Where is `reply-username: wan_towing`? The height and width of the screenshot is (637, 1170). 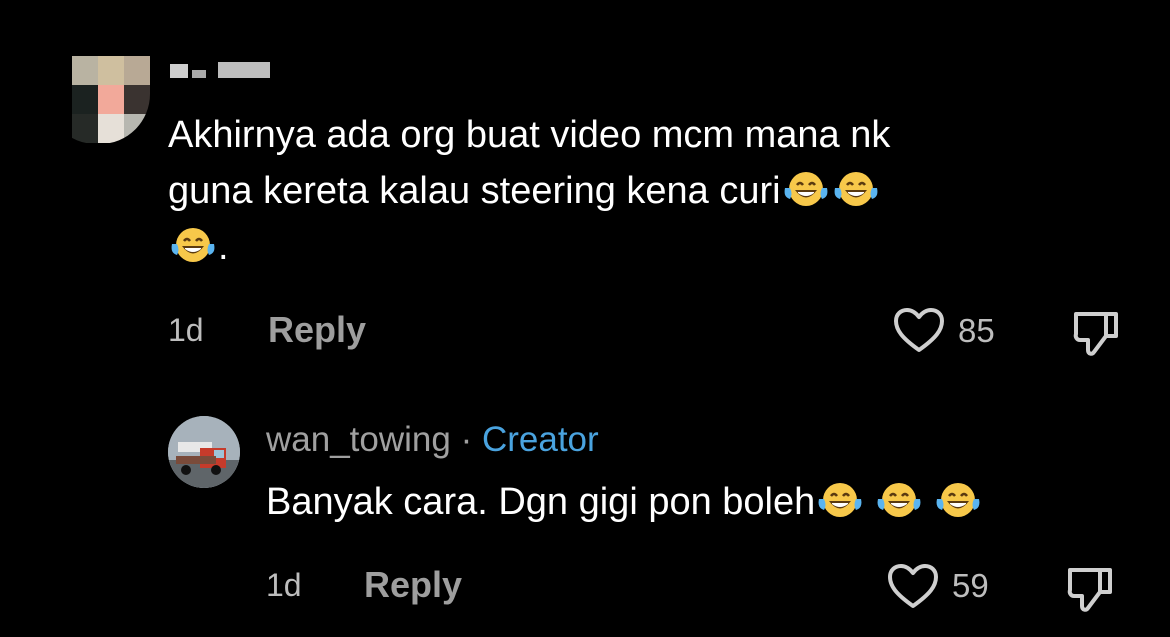 reply-username: wan_towing is located at coordinates (358, 439).